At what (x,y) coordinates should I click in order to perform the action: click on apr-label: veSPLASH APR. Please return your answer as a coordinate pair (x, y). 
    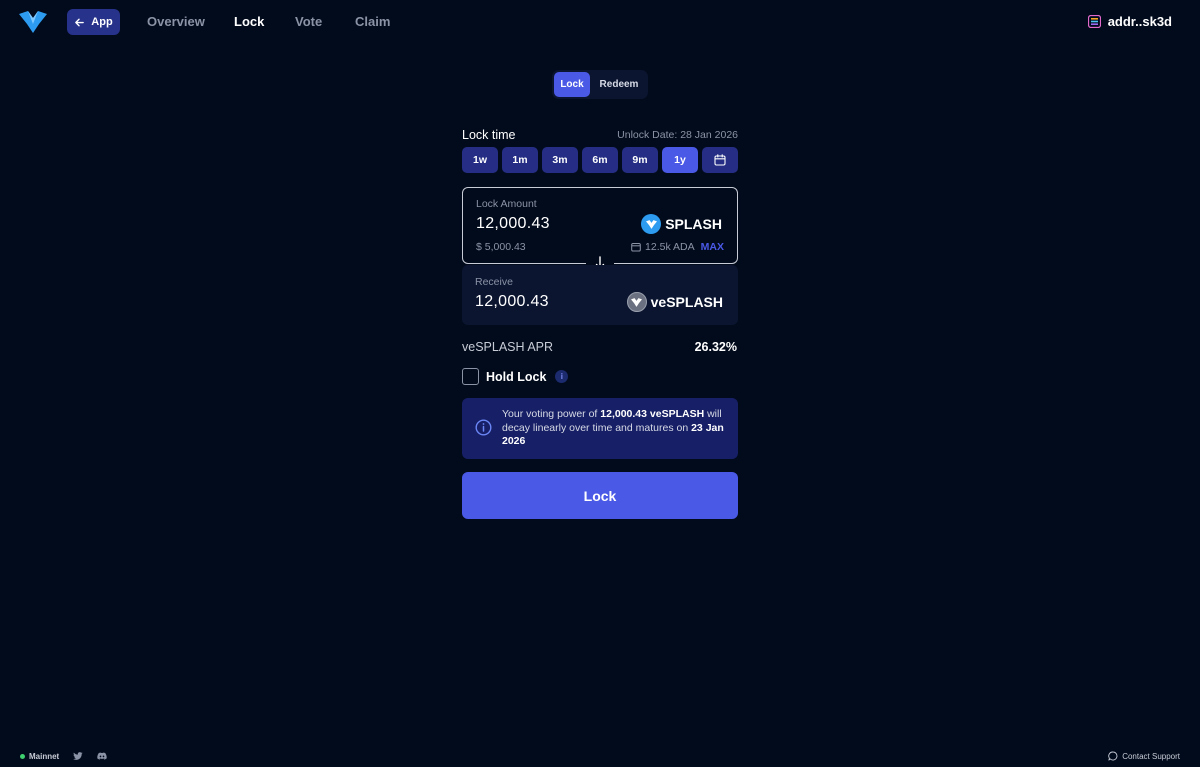
    Looking at the image, I should click on (508, 347).